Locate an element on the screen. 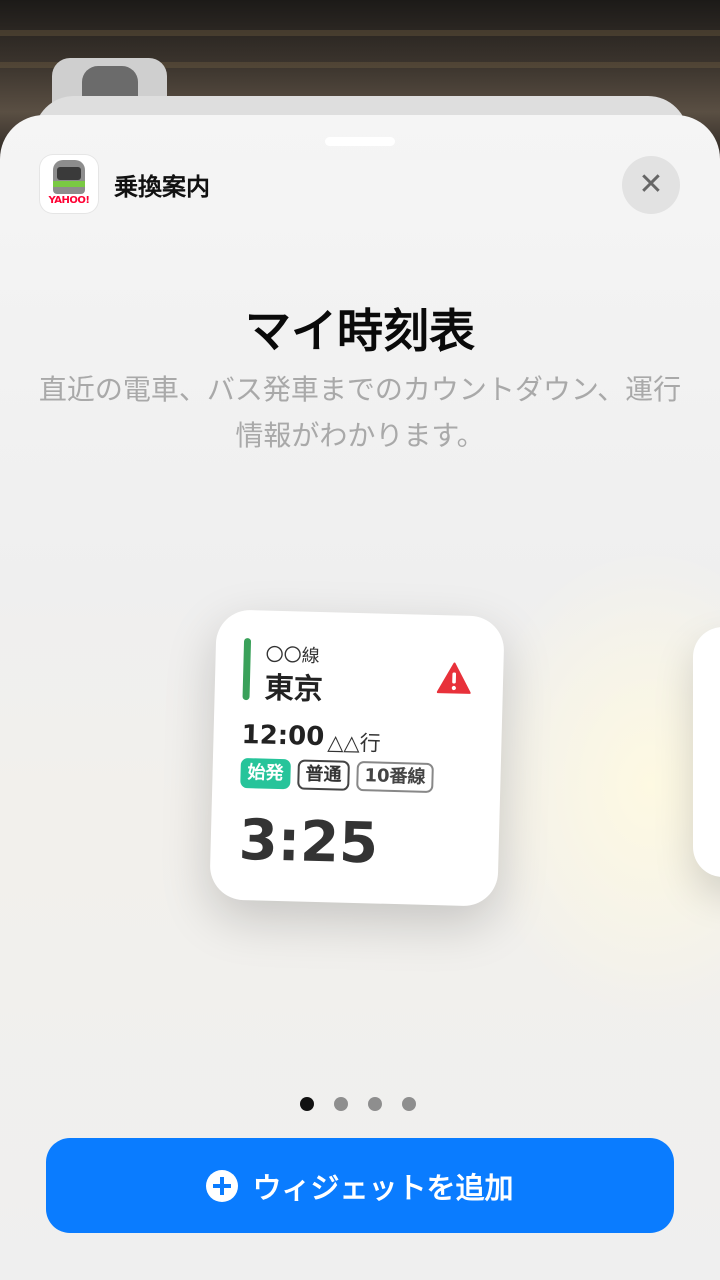 The width and height of the screenshot is (720, 1280). first-train-badge: 始発 is located at coordinates (265, 773).